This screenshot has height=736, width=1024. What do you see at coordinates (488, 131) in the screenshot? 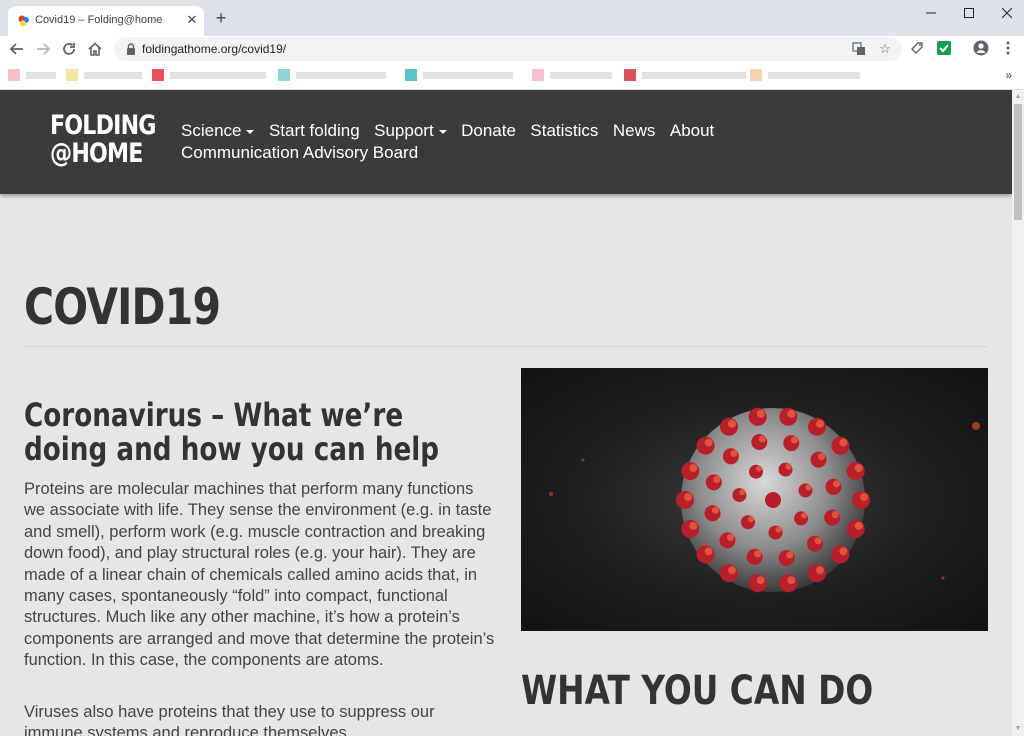
I see `nav-donate: Donate` at bounding box center [488, 131].